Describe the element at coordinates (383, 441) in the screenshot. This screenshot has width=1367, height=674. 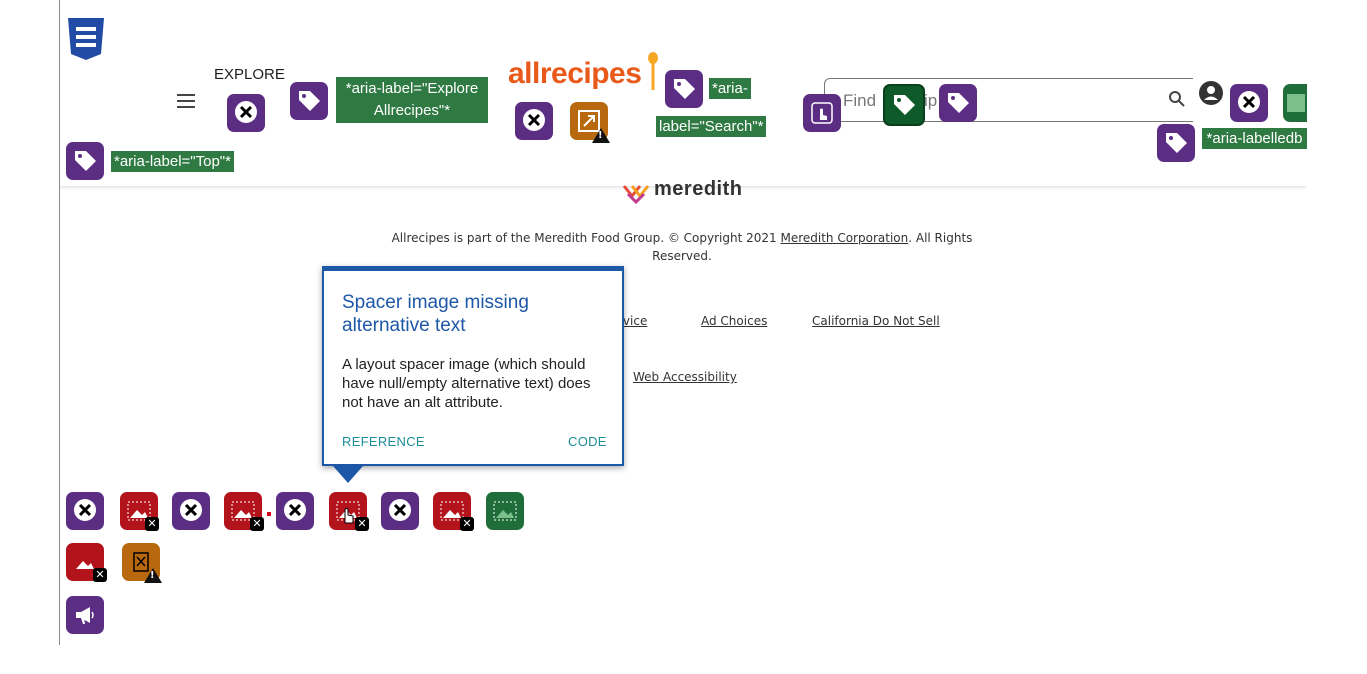
I see `reference-link: REFERENCE` at that location.